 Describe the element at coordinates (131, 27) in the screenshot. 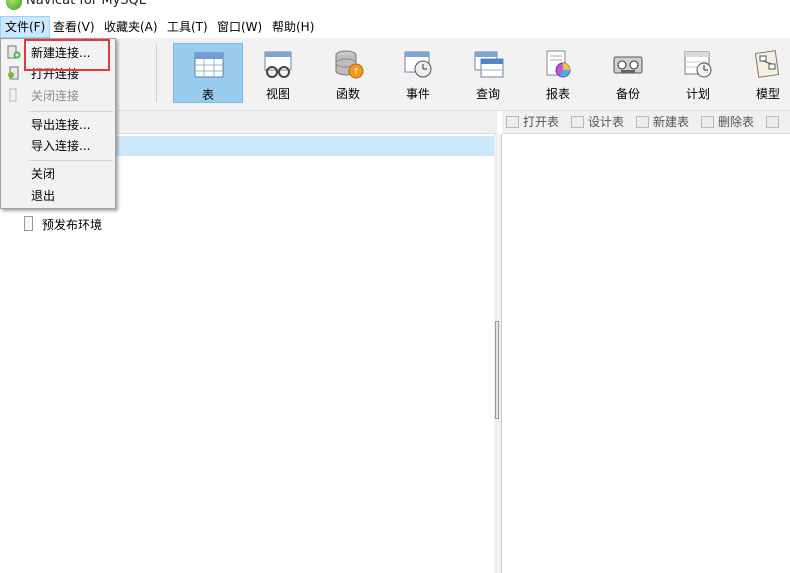

I see `menu-favorites: 收藏夹(A)` at that location.